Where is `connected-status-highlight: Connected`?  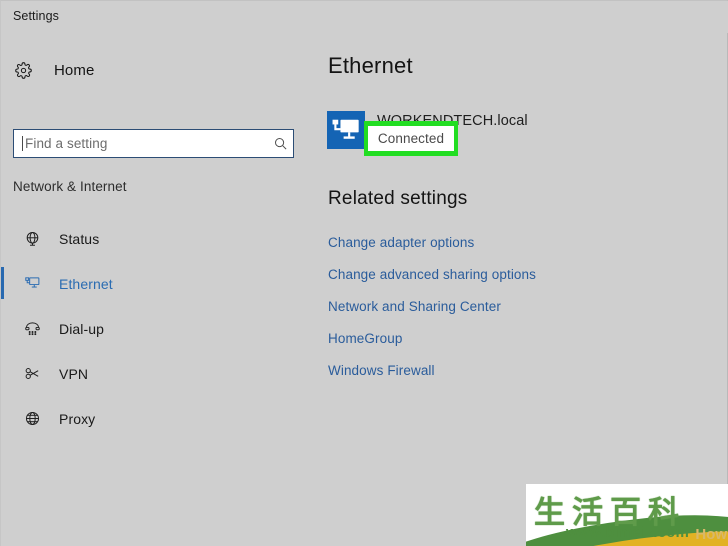
connected-status-highlight: Connected is located at coordinates (411, 138).